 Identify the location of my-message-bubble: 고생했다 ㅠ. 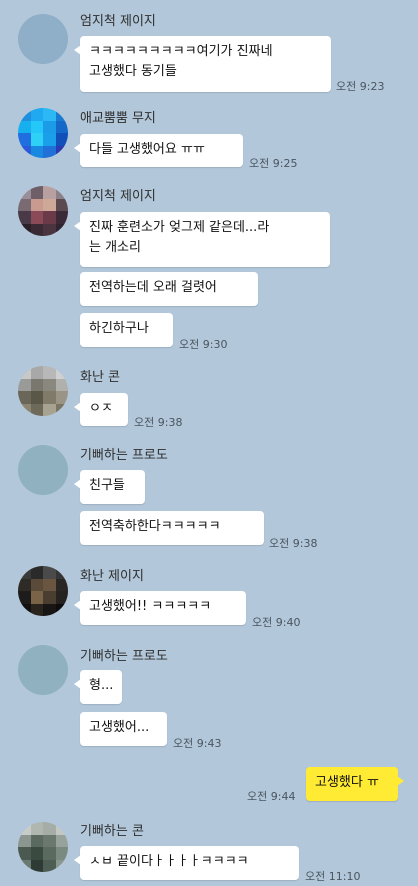
(355, 784).